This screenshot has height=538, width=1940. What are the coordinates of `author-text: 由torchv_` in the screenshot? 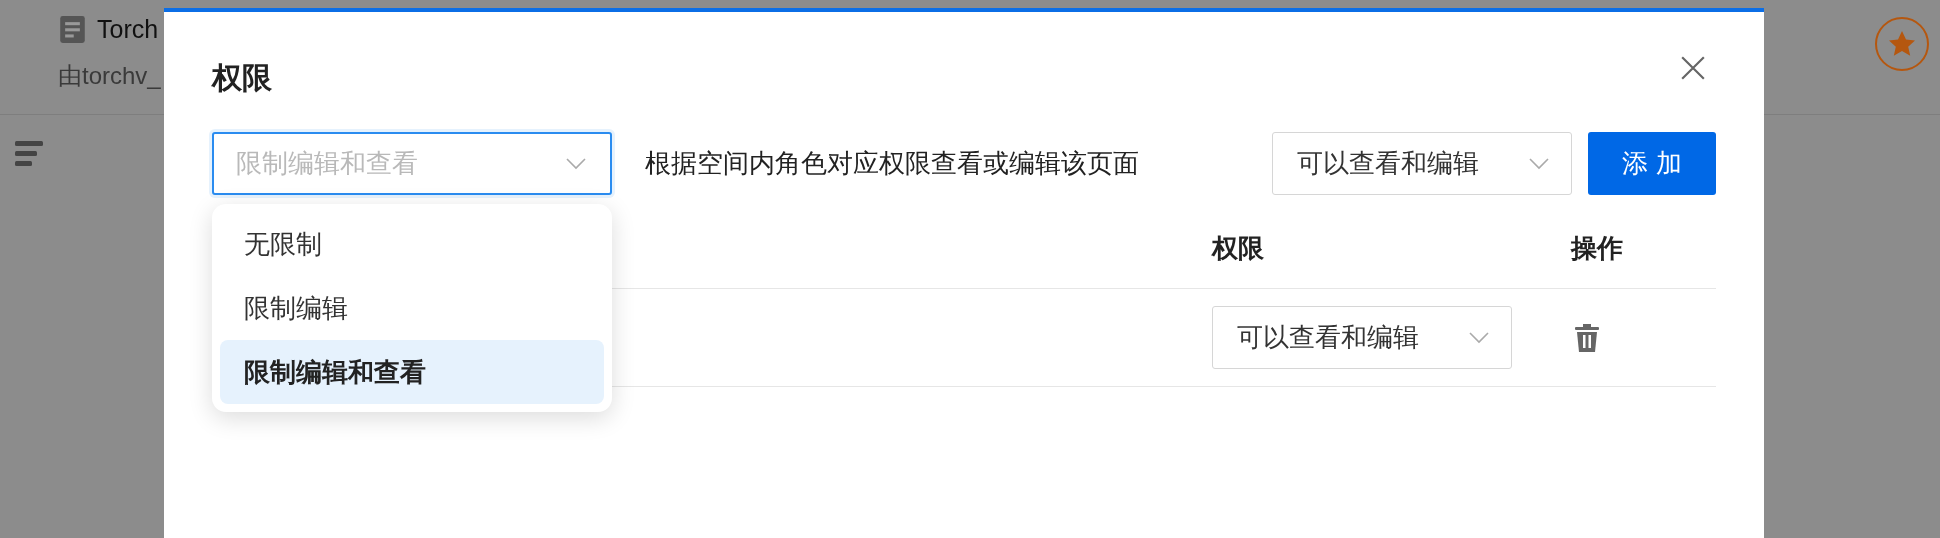 It's located at (109, 76).